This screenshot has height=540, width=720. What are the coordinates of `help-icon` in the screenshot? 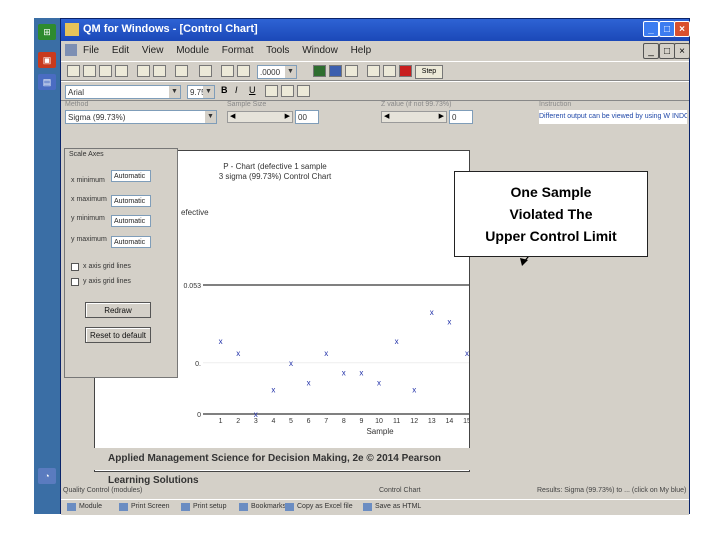 It's located at (373, 71).